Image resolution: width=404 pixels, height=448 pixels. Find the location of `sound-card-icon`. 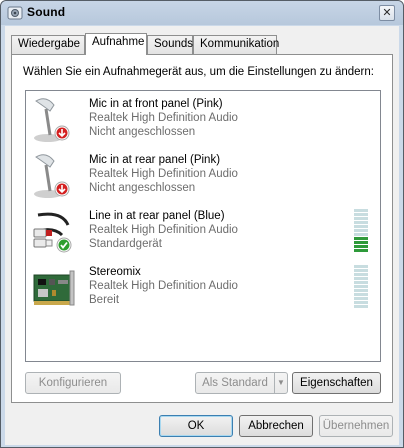

sound-card-icon is located at coordinates (54, 288).